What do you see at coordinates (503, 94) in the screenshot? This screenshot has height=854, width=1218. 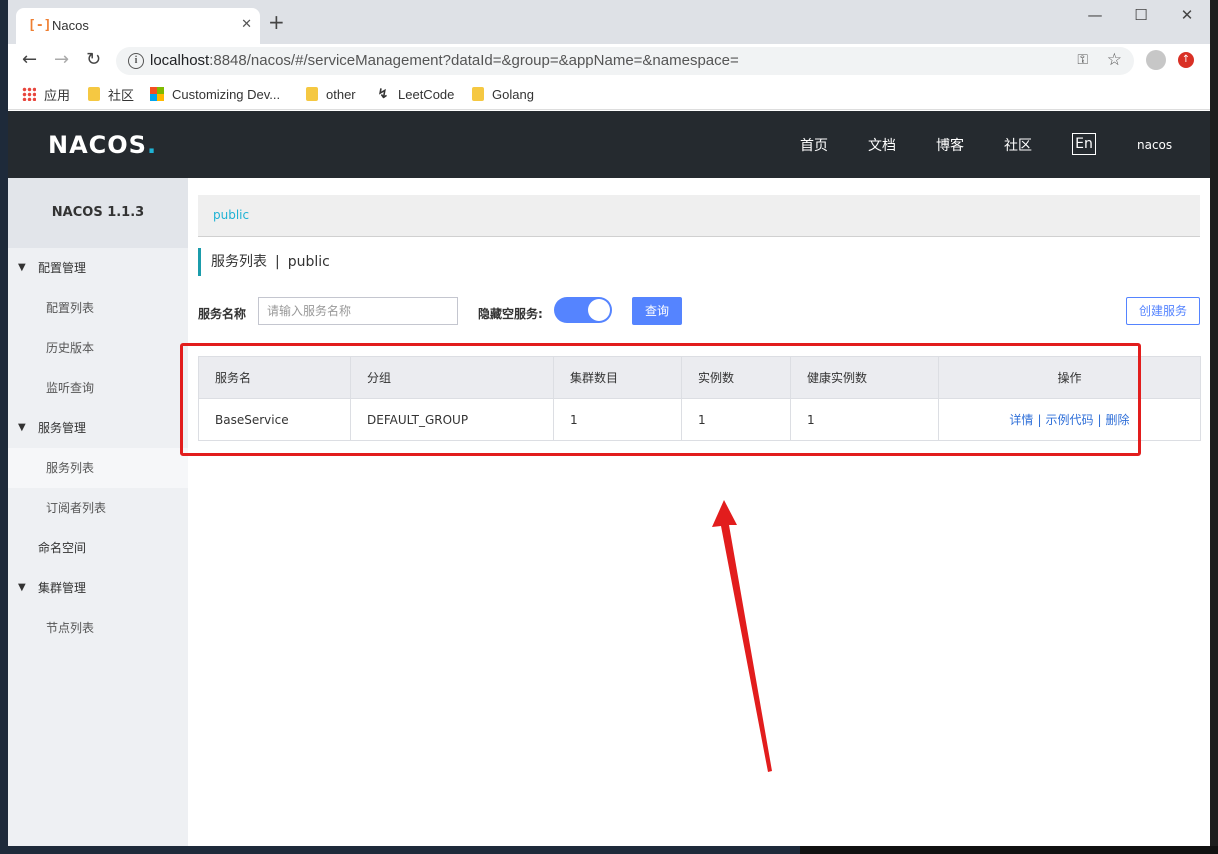 I see `bookmark-golang: Golang` at bounding box center [503, 94].